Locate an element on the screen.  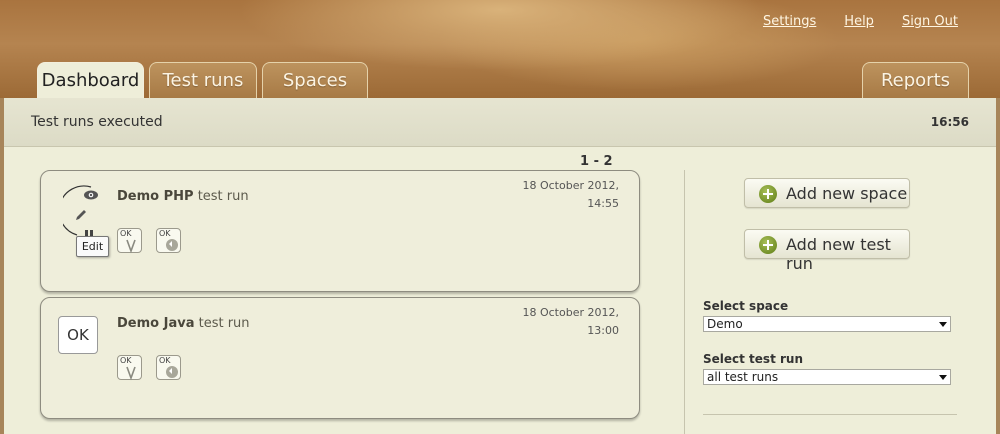
tab-test-runs: Test runs is located at coordinates (203, 80).